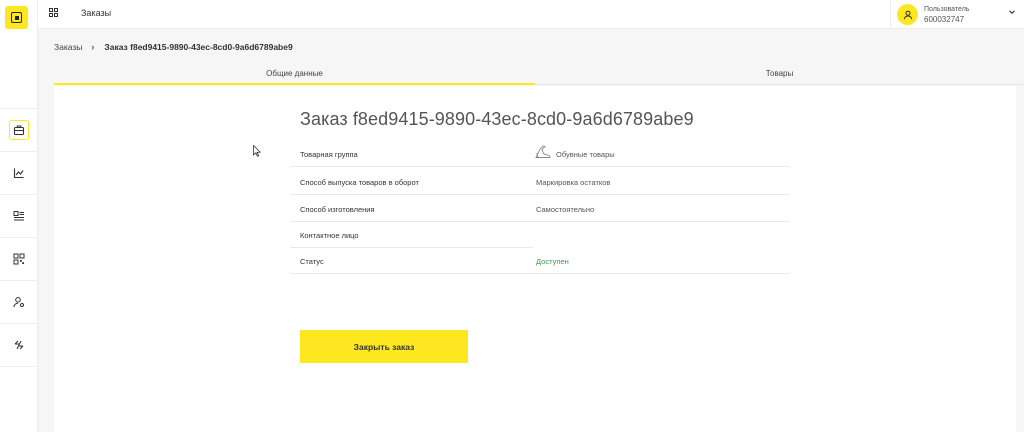 The height and width of the screenshot is (432, 1024). Describe the element at coordinates (68, 47) in the screenshot. I see `breadcrumb-orders-link: Заказы` at that location.